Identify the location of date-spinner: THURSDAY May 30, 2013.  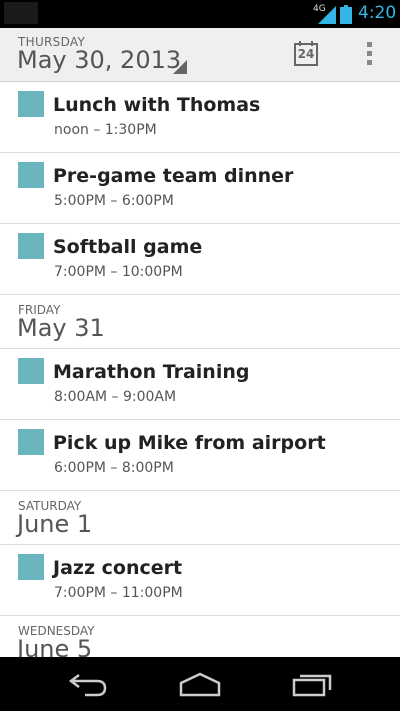
(100, 54).